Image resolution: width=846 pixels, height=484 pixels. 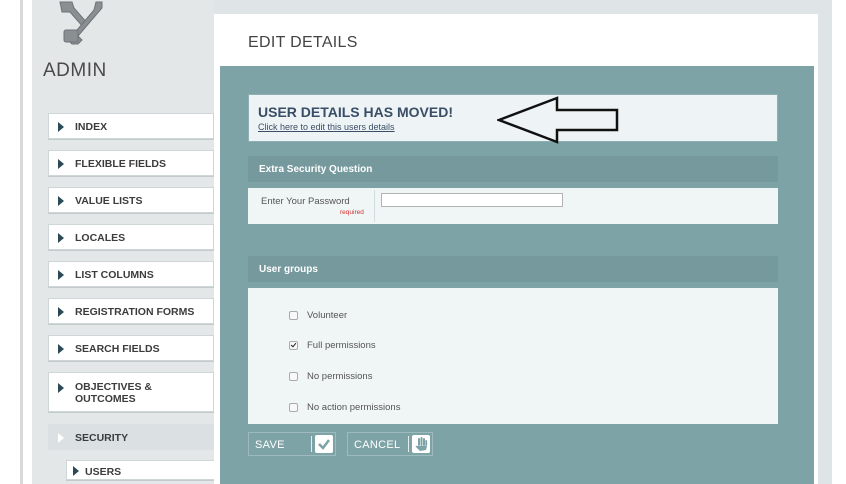 I want to click on left-border, so click(x=21, y=242).